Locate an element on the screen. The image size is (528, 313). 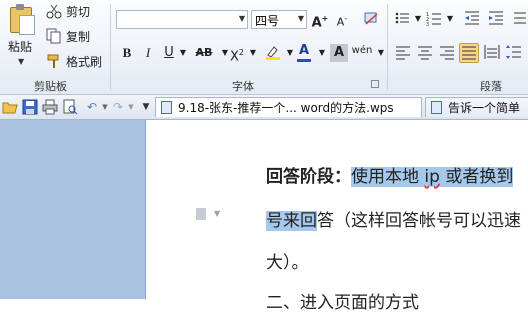
paragraph-dropdown-icon: ▼ is located at coordinates (217, 213).